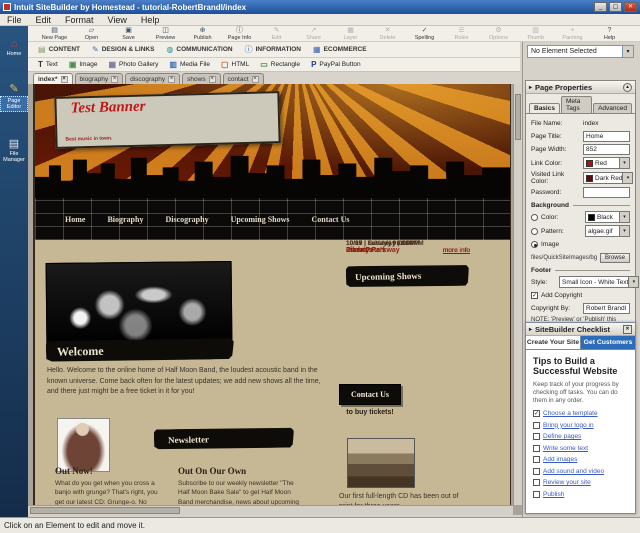  What do you see at coordinates (424, 33) in the screenshot?
I see `toolbar-button: ✓ Spelling` at bounding box center [424, 33].